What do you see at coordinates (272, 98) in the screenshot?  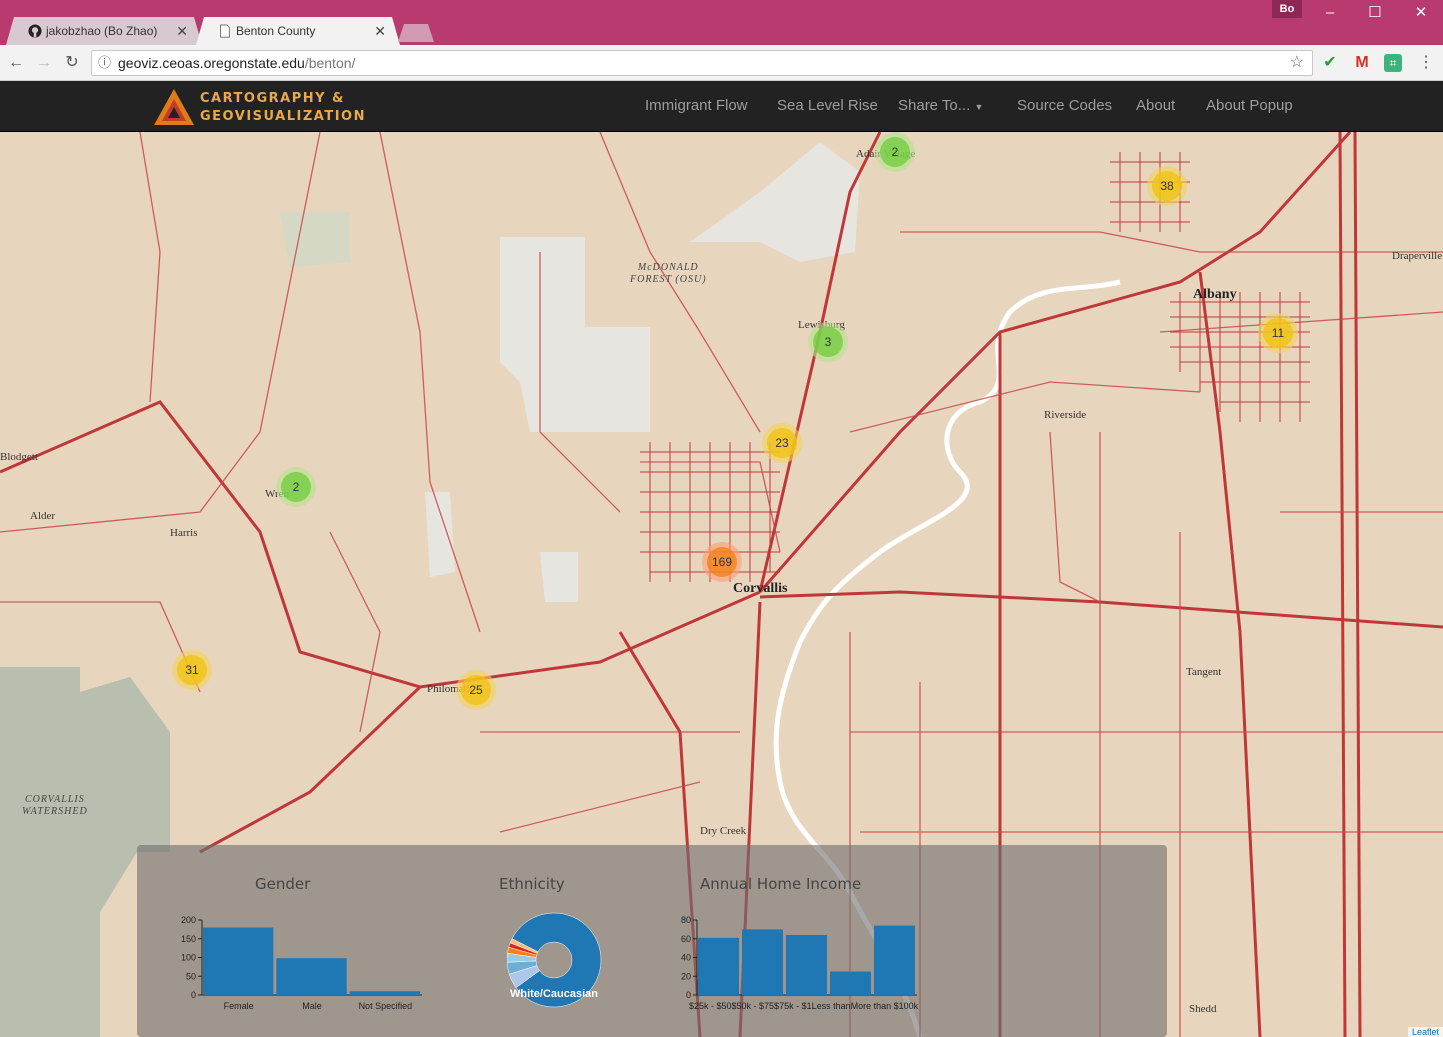 I see `logo-line1: CARTOGRAPHY &` at bounding box center [272, 98].